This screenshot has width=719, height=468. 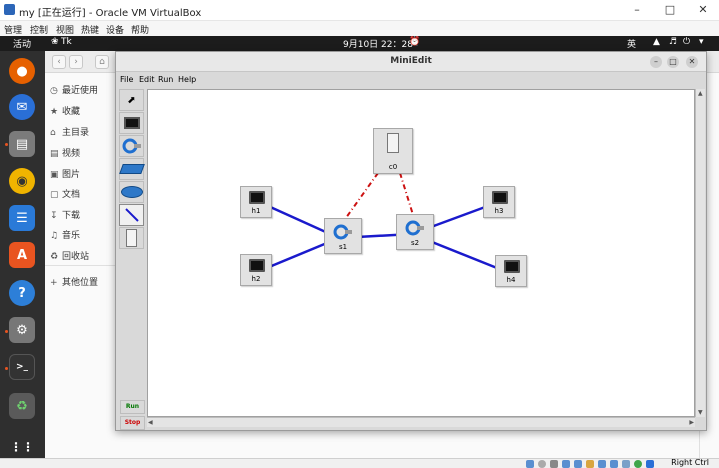 What do you see at coordinates (65, 152) in the screenshot?
I see `sidebar-item-videos: ▤ 视频` at bounding box center [65, 152].